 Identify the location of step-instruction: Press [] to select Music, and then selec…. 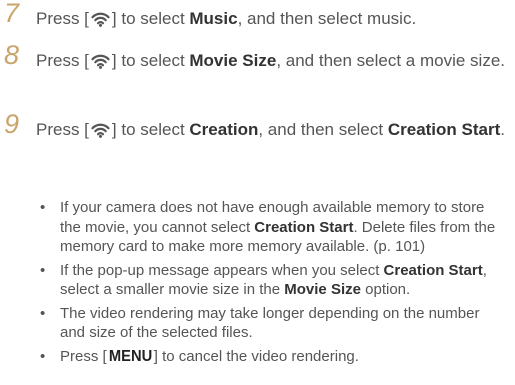
(272, 20).